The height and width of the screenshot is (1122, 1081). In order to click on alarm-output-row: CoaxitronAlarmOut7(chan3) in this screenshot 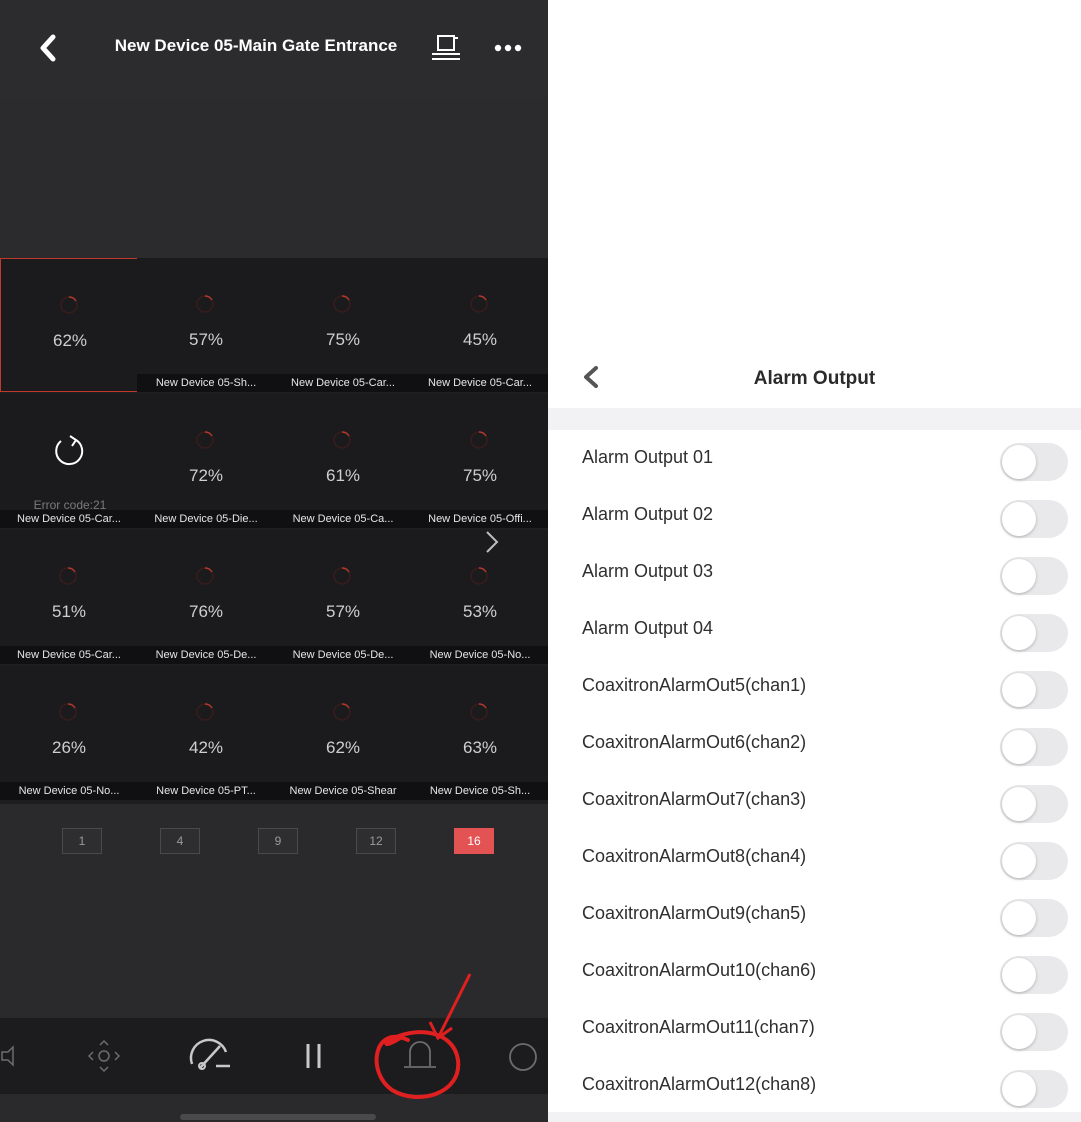, I will do `click(814, 803)`.